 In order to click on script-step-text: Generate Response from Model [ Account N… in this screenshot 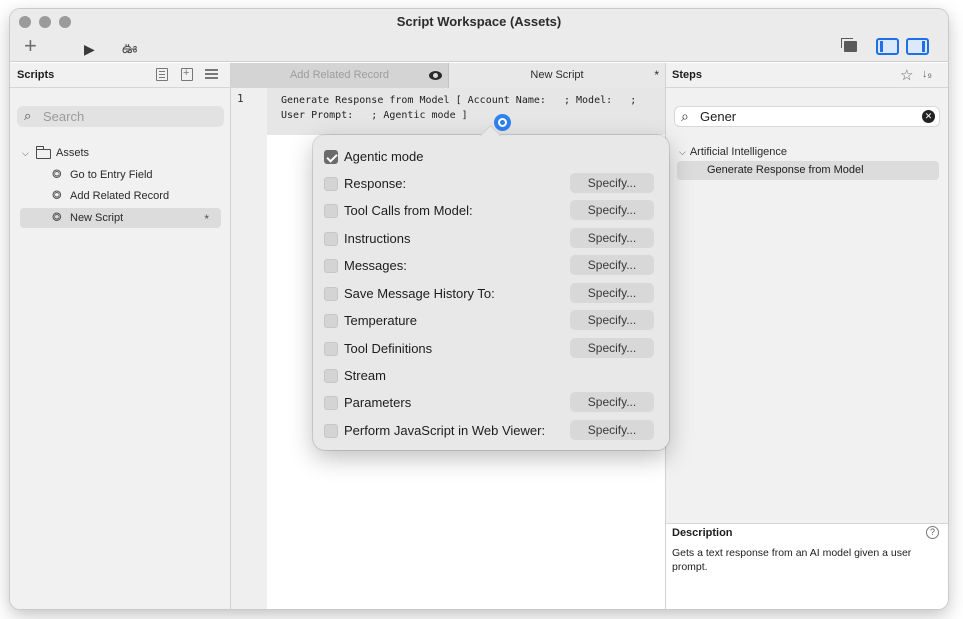, I will do `click(476, 108)`.